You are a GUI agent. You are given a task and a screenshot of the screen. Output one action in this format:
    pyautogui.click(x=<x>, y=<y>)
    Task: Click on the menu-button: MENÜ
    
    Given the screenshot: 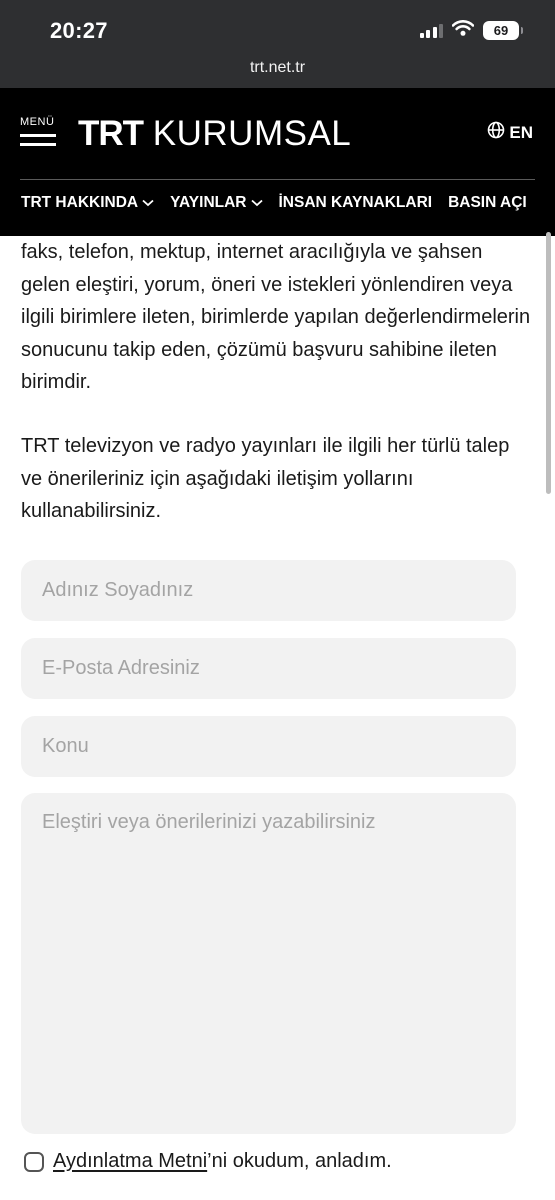 What is the action you would take?
    pyautogui.click(x=40, y=134)
    